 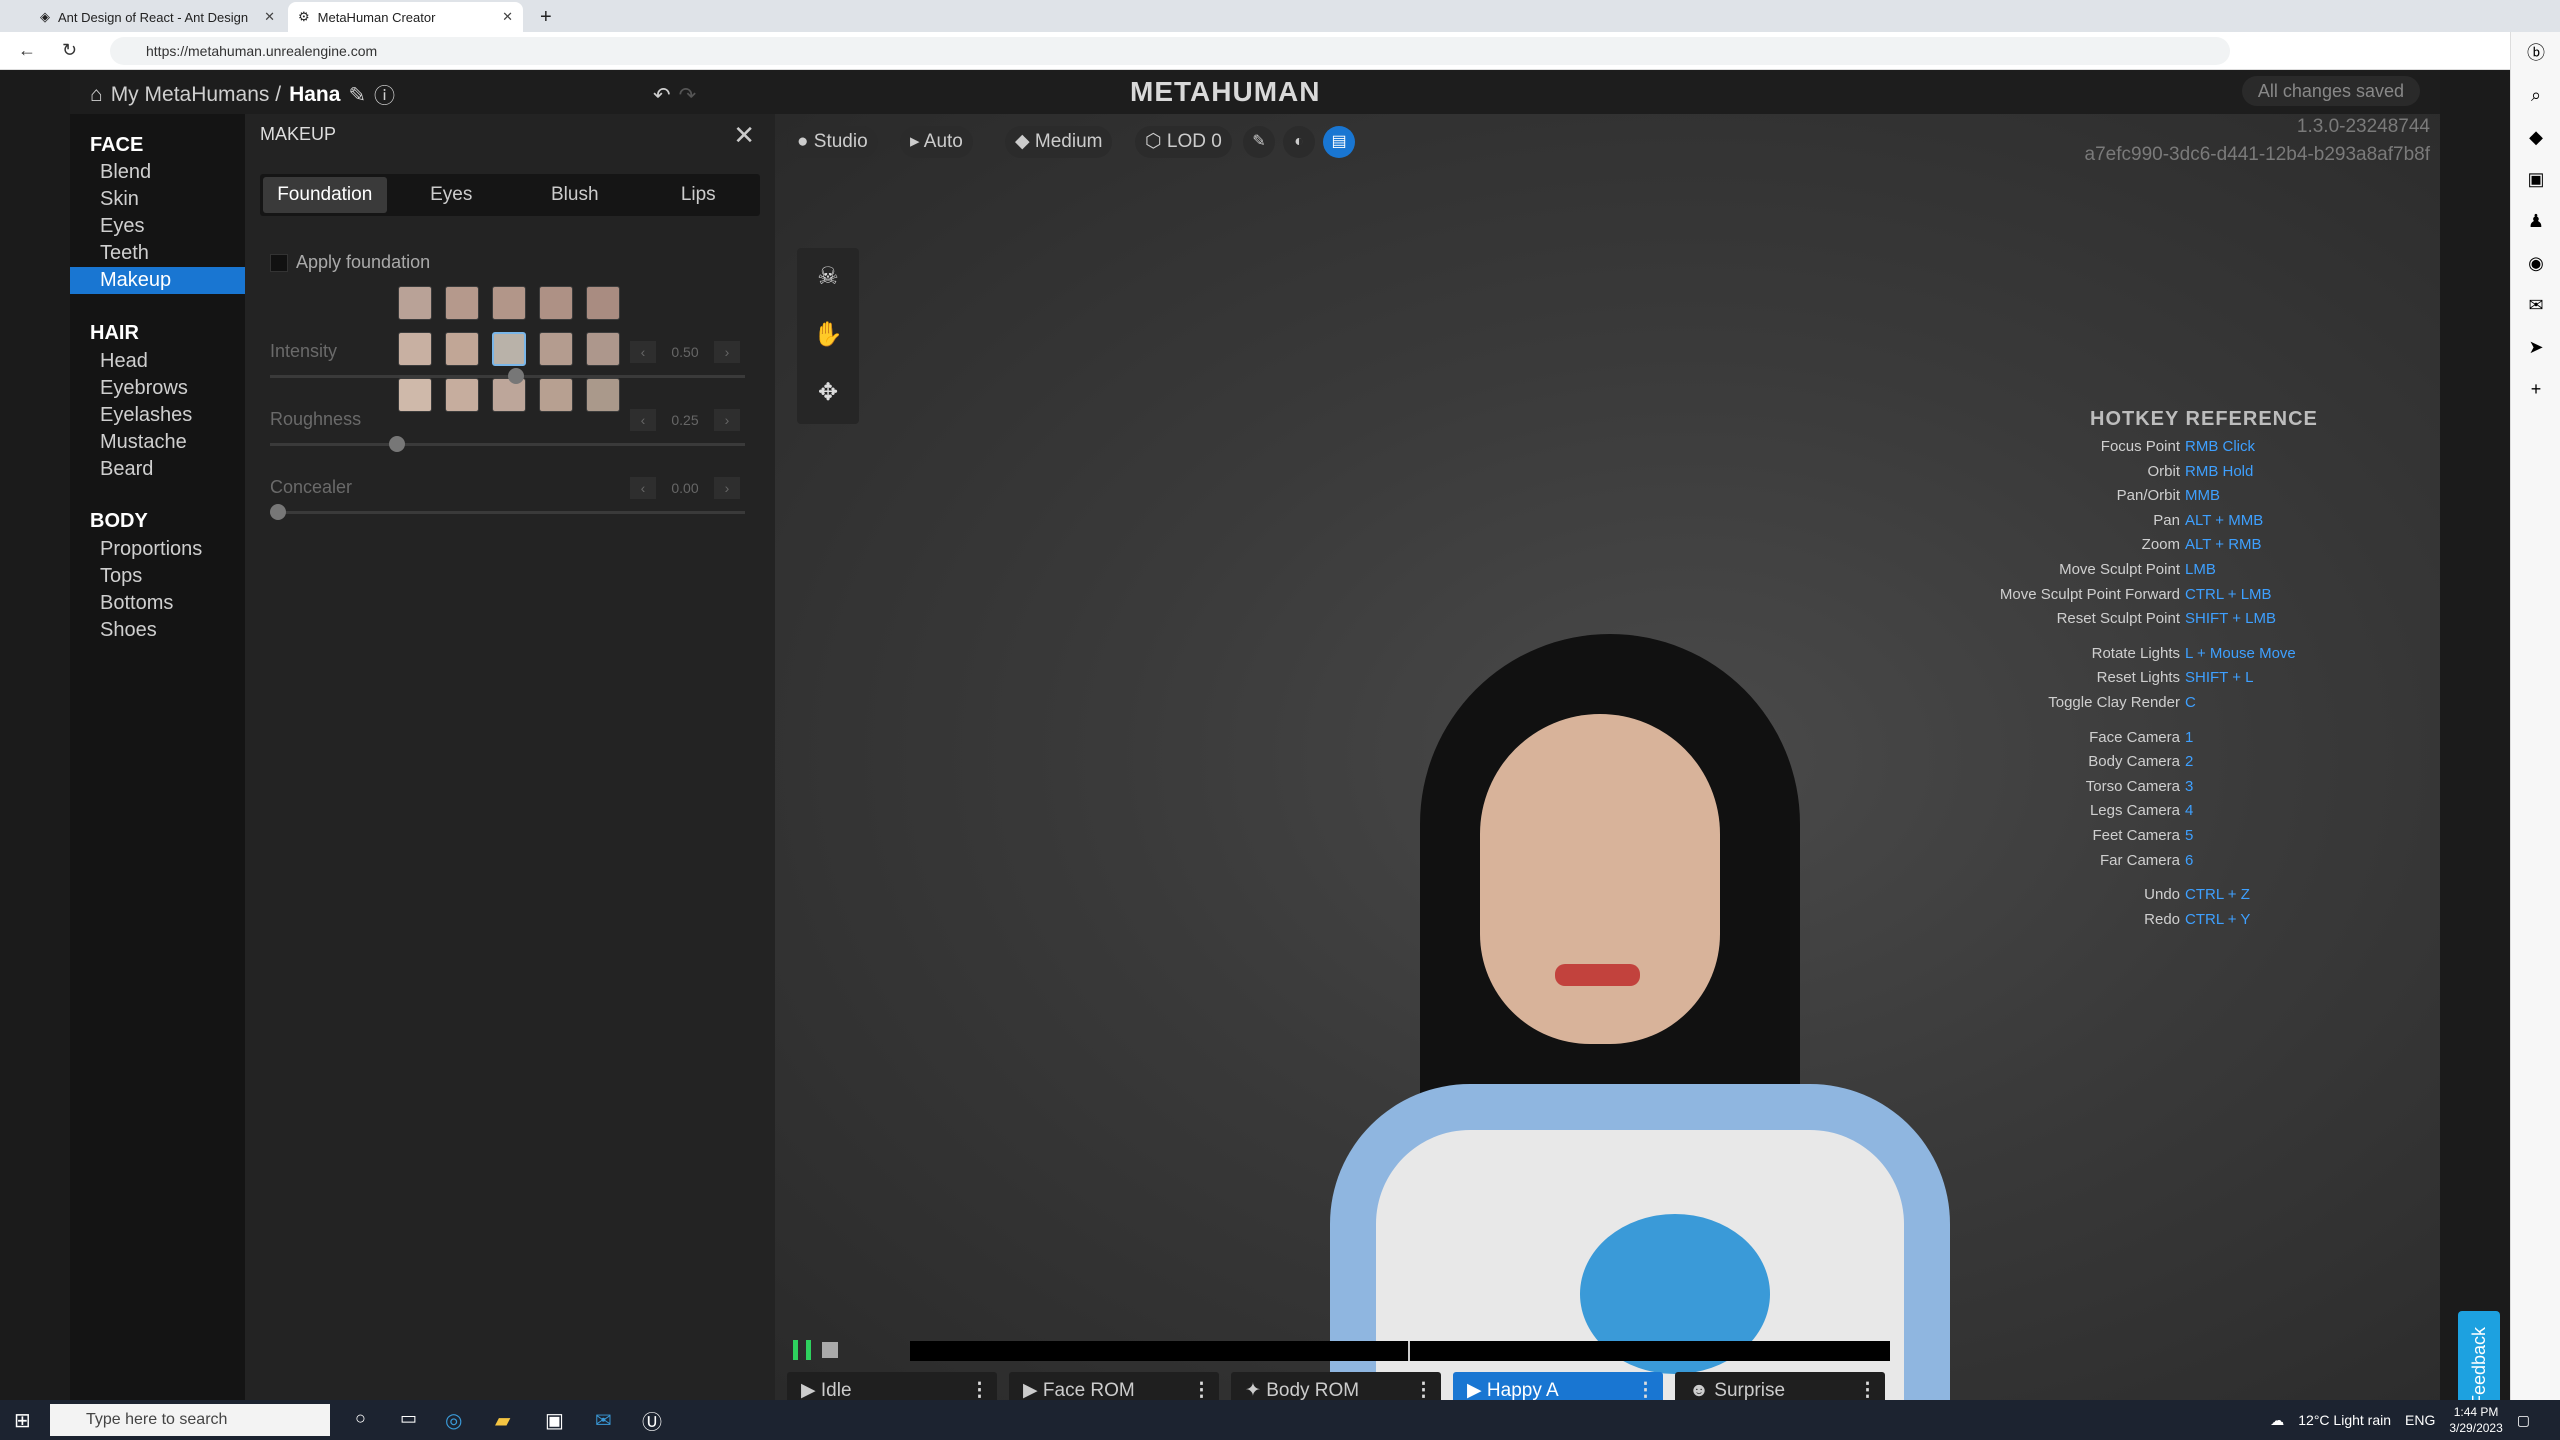 What do you see at coordinates (69, 50) in the screenshot?
I see `refresh-icon: ↻` at bounding box center [69, 50].